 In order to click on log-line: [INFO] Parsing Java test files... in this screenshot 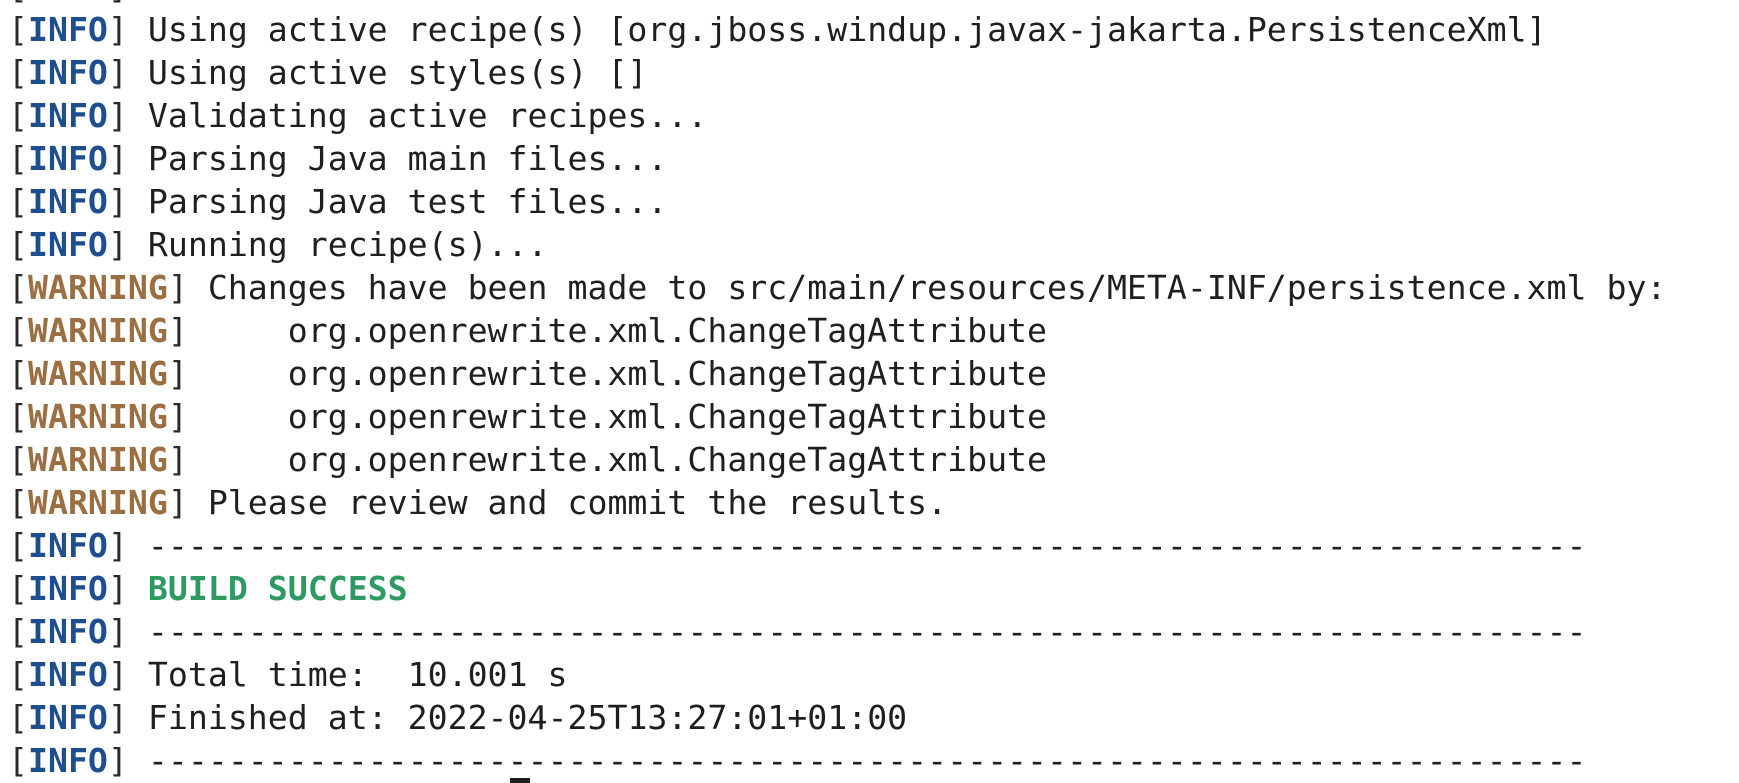, I will do `click(873, 201)`.